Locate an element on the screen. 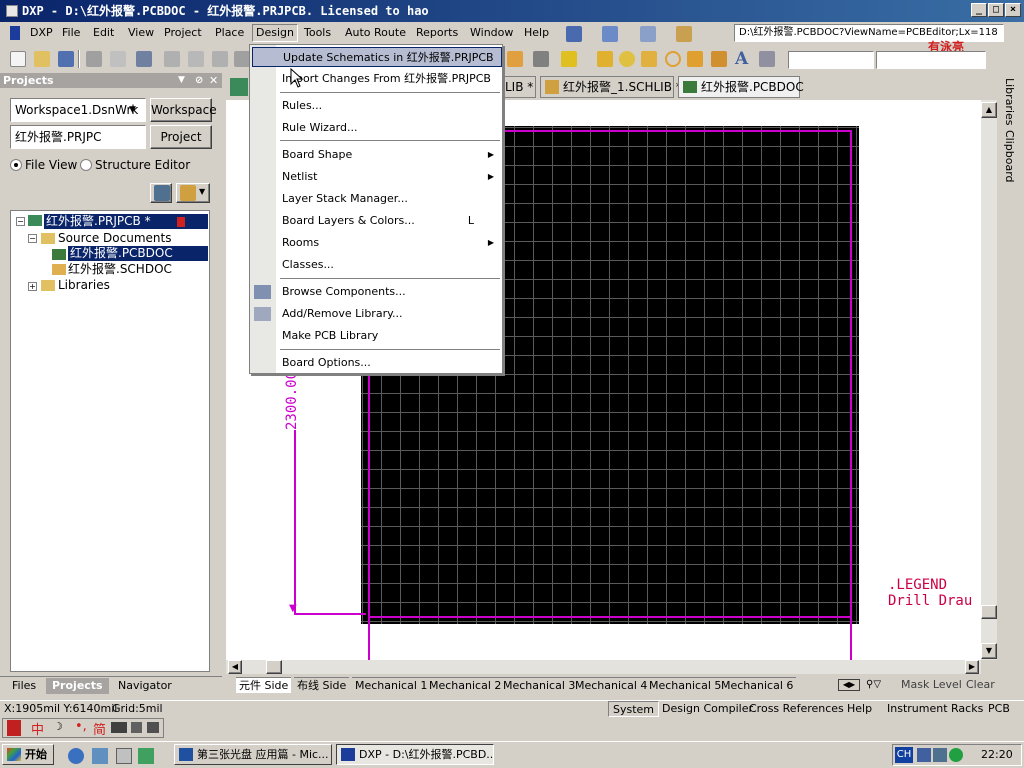 The width and height of the screenshot is (1024, 768). zoom-fit-icon is located at coordinates (172, 59).